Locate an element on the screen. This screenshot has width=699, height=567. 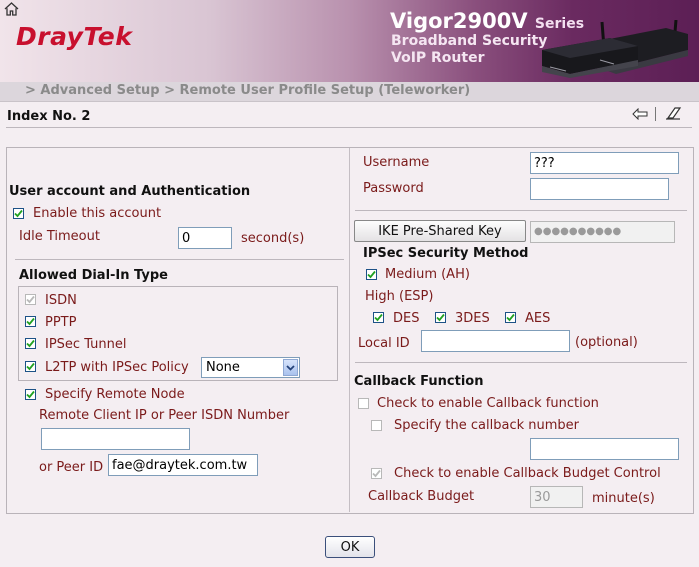
idle-timeout-unit: second(s) is located at coordinates (273, 238).